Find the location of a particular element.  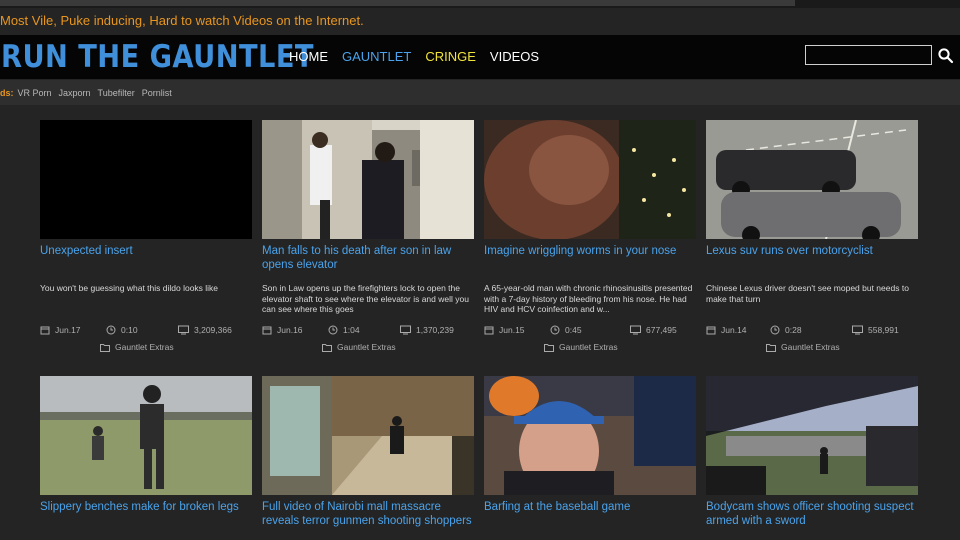

video-meta: Jun.15 0:45 677,495 is located at coordinates (590, 331).